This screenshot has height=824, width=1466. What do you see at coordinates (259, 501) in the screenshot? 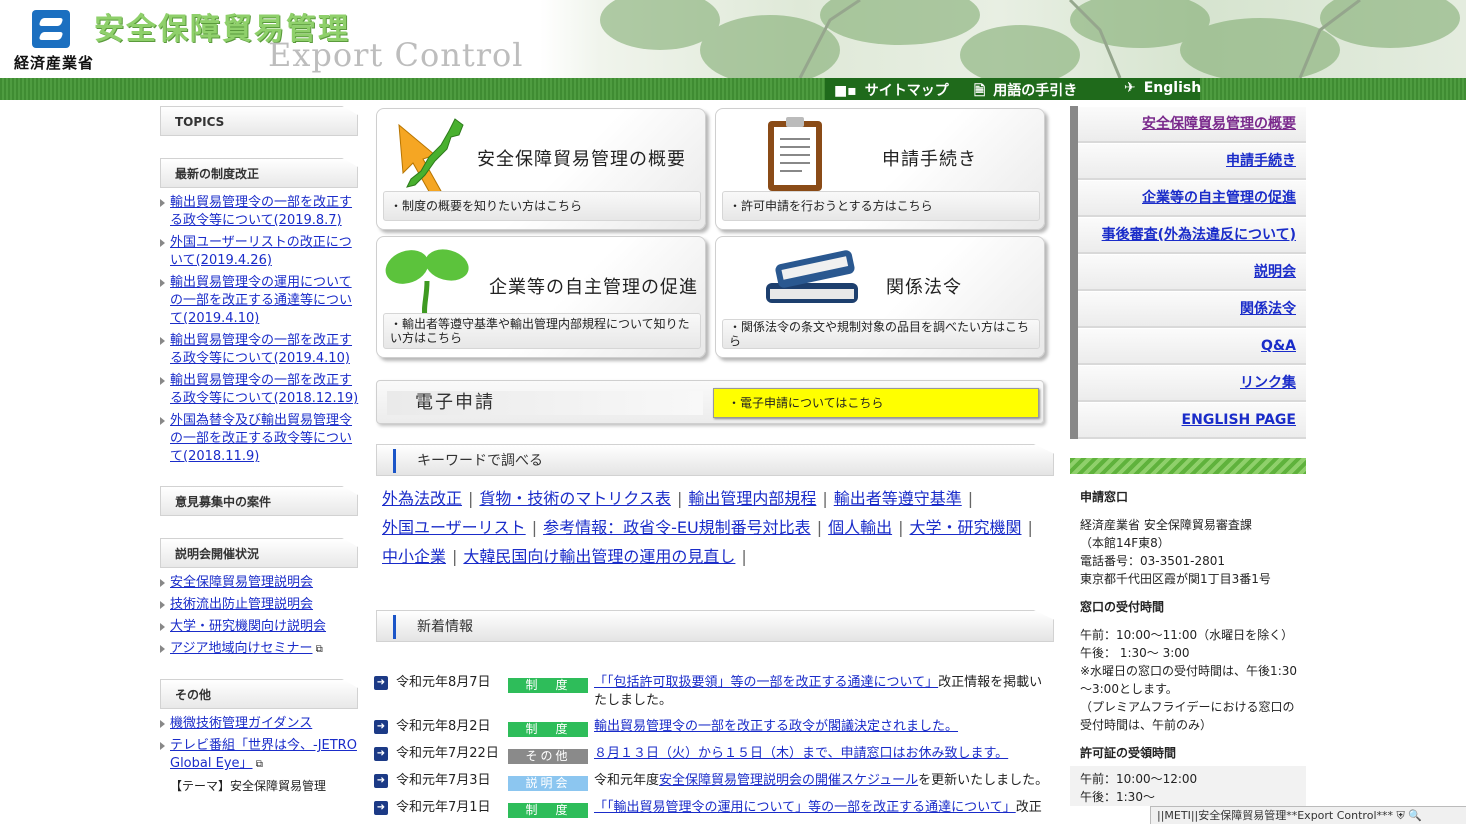
I see `public-comment-heading: 意見募集中の案件` at bounding box center [259, 501].